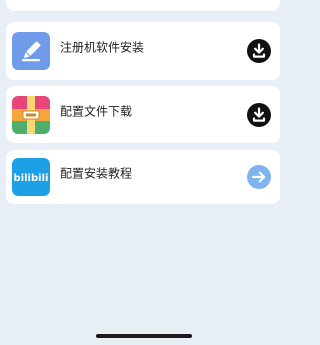 This screenshot has height=345, width=320. I want to click on list-item-config-download: 配置文件下载, so click(143, 114).